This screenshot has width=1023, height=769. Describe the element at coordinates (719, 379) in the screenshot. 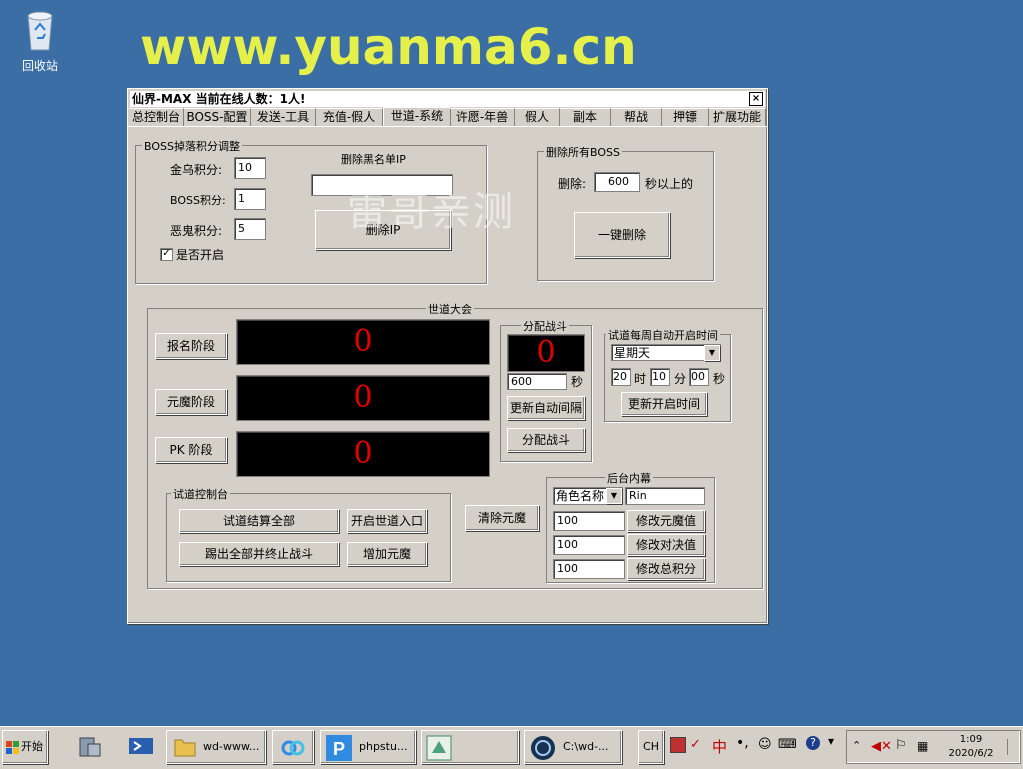

I see `second-label: 秒` at that location.